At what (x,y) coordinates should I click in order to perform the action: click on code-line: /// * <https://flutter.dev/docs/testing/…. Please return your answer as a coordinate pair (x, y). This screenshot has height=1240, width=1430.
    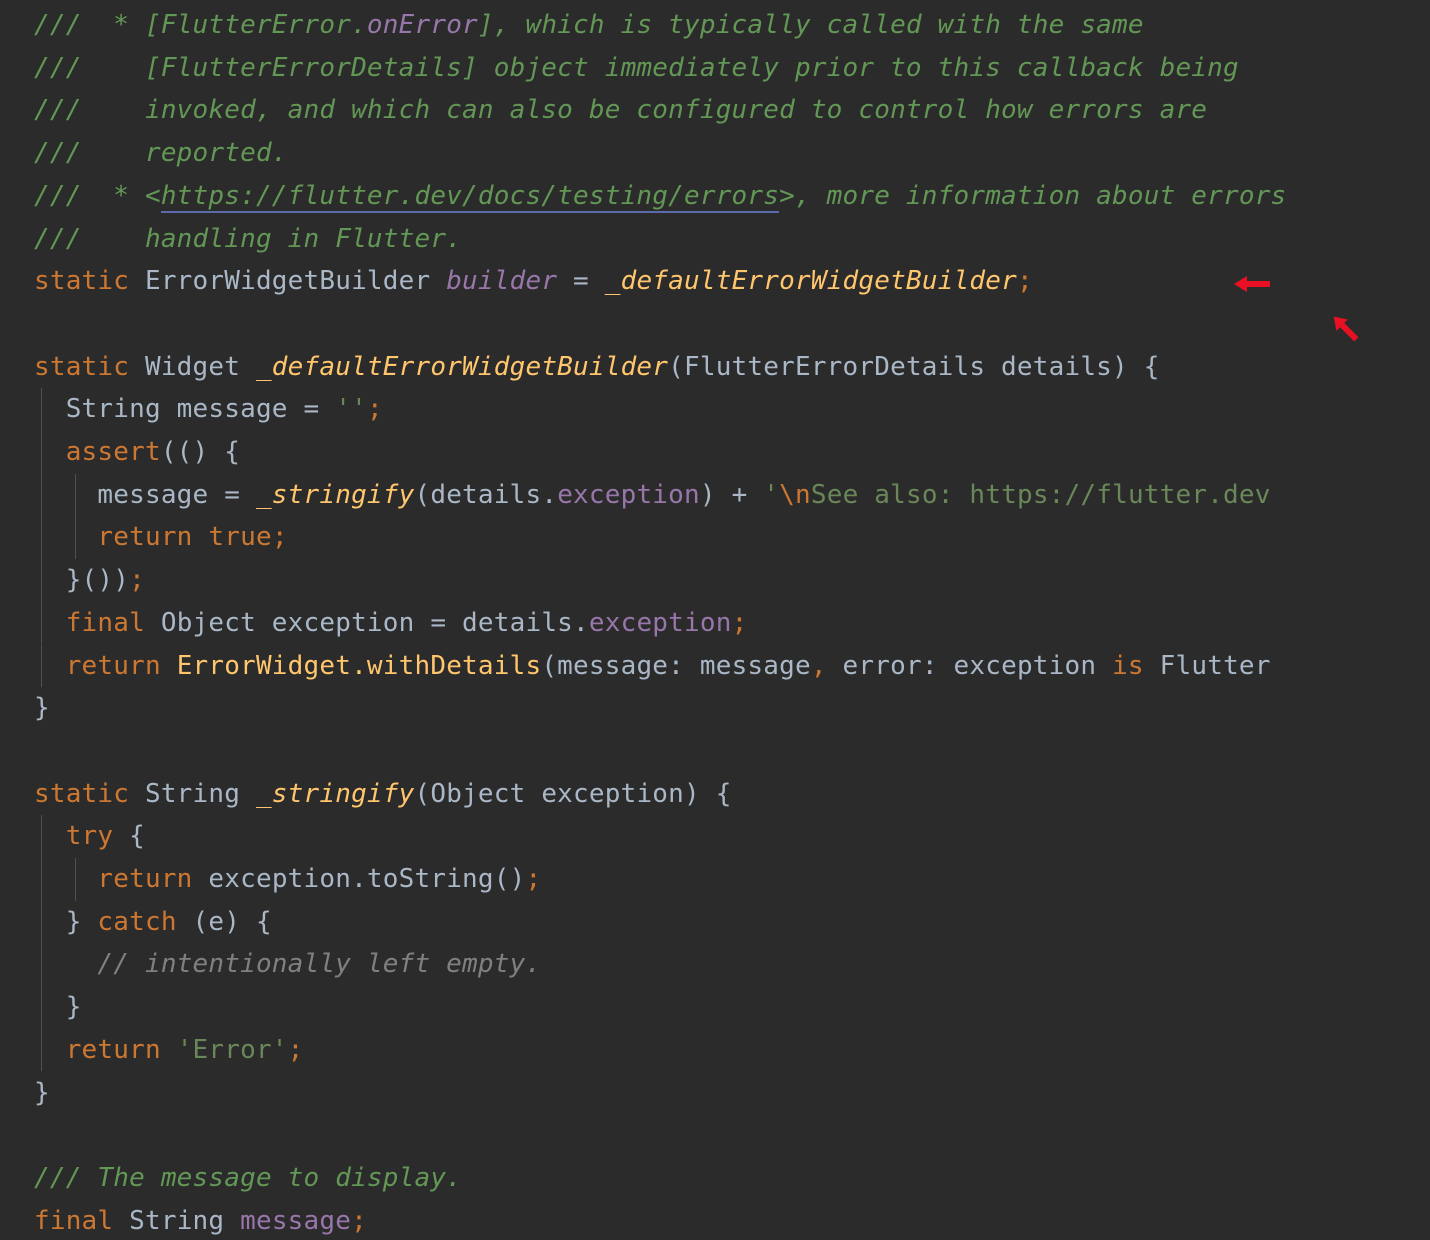
    Looking at the image, I should click on (715, 196).